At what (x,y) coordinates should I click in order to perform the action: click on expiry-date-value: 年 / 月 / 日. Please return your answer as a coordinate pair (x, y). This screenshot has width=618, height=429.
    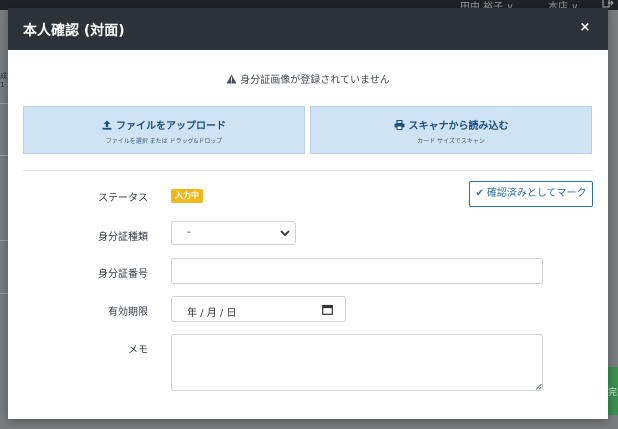
    Looking at the image, I should click on (212, 313).